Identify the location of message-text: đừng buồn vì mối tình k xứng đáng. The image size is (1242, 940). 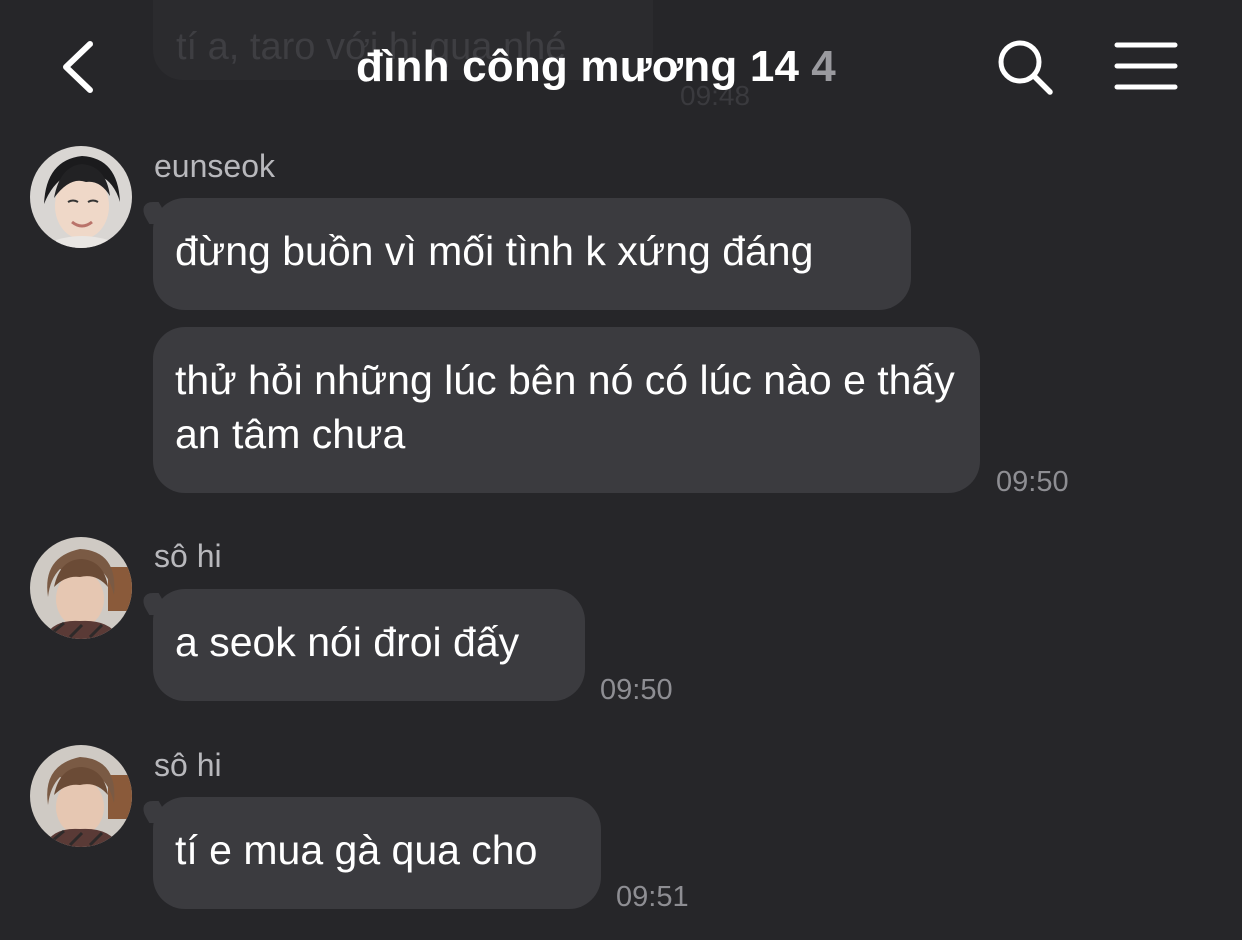
(494, 251).